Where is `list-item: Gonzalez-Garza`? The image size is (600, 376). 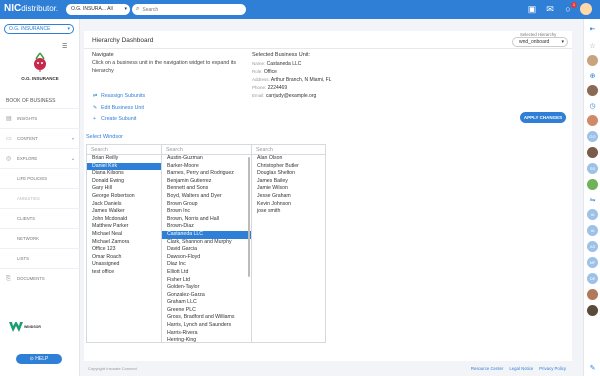
list-item: Gonzalez-Garza is located at coordinates (206, 296).